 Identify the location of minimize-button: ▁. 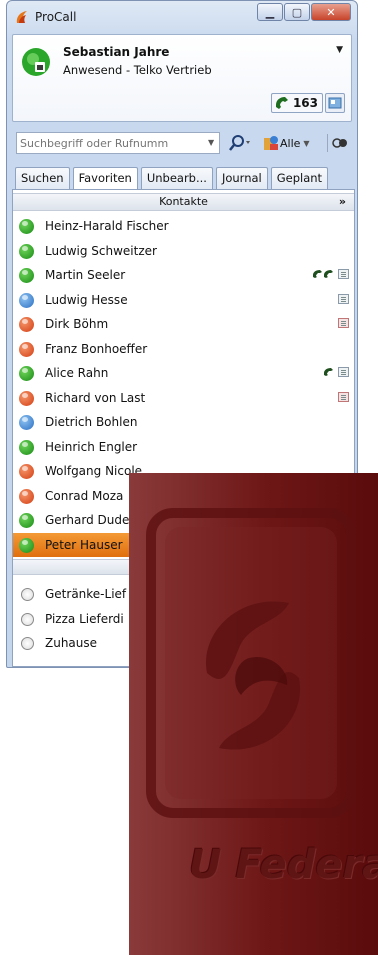
(270, 12).